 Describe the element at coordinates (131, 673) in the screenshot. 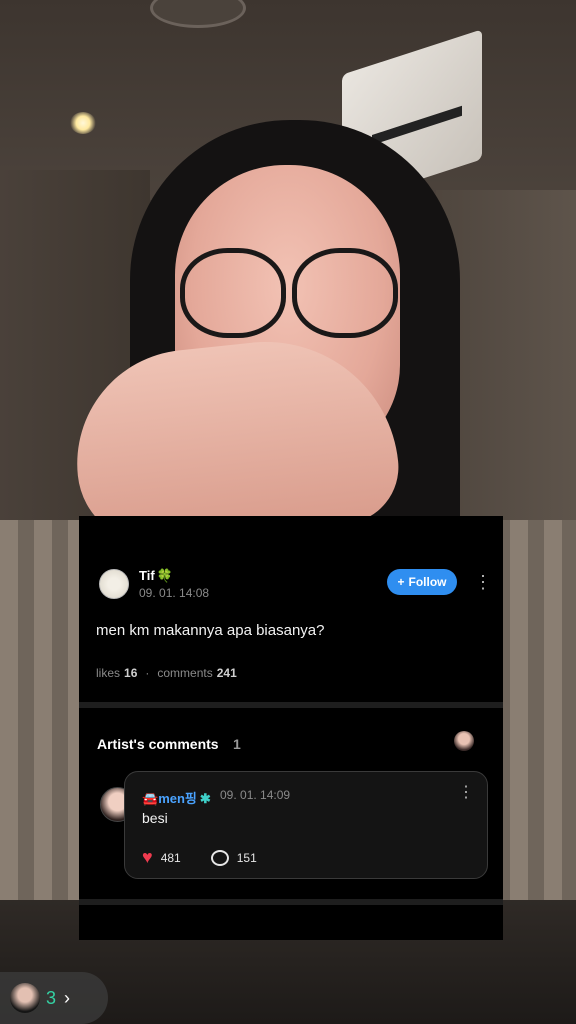

I see `likes-count: 16` at that location.